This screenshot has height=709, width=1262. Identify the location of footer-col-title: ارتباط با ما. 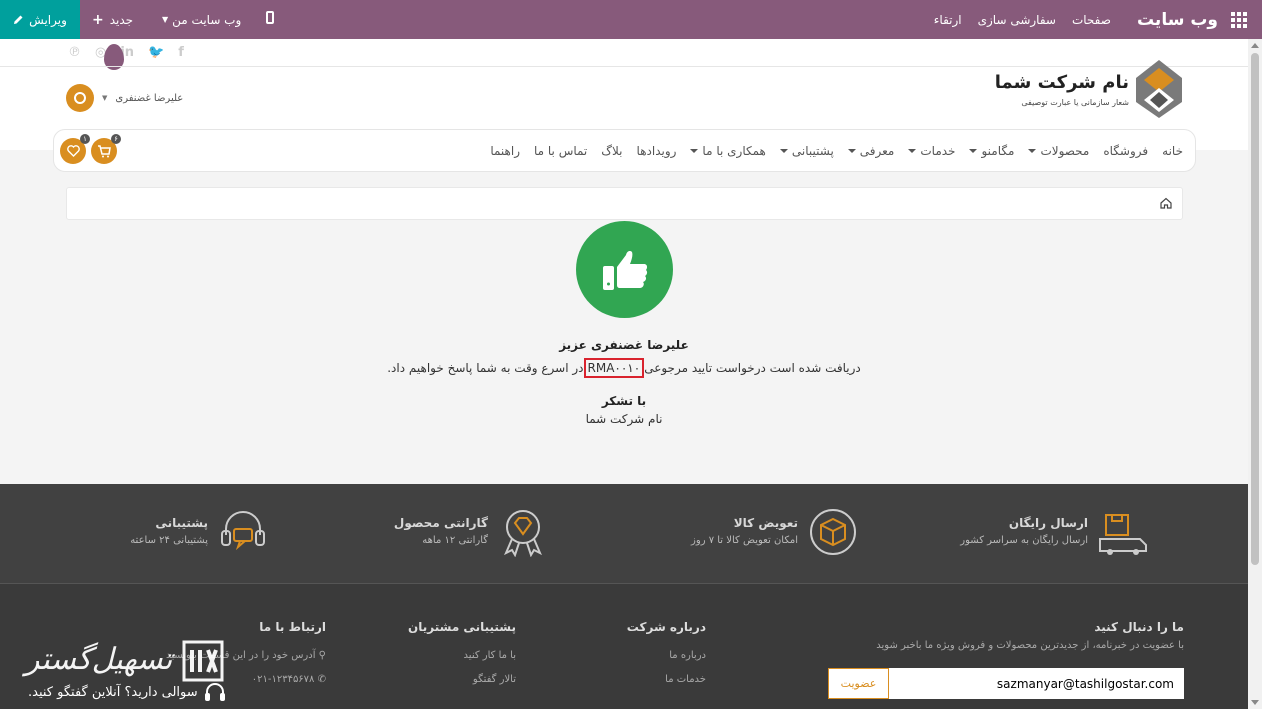
(292, 627).